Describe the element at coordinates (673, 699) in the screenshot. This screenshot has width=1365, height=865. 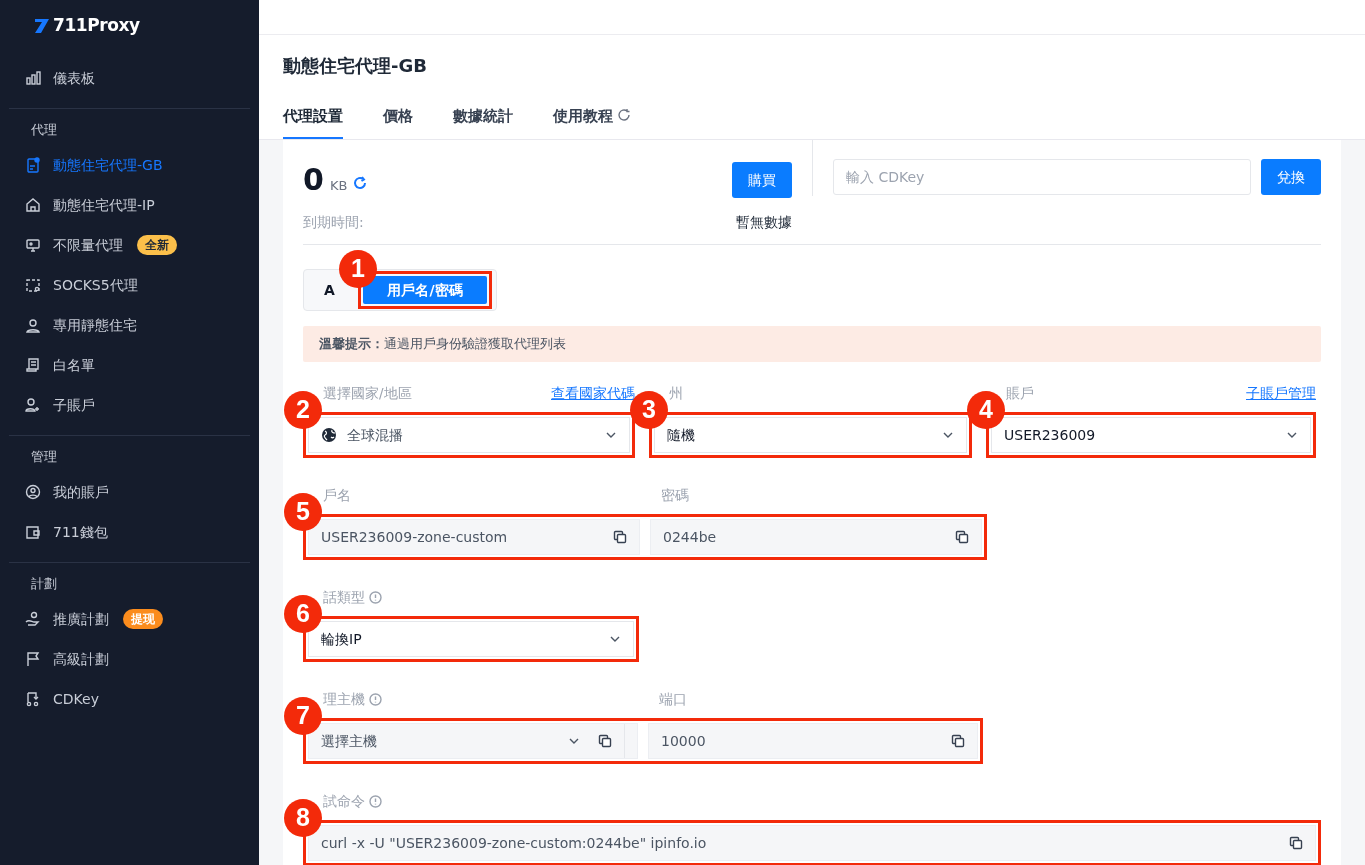
I see `field-label: 端口` at that location.